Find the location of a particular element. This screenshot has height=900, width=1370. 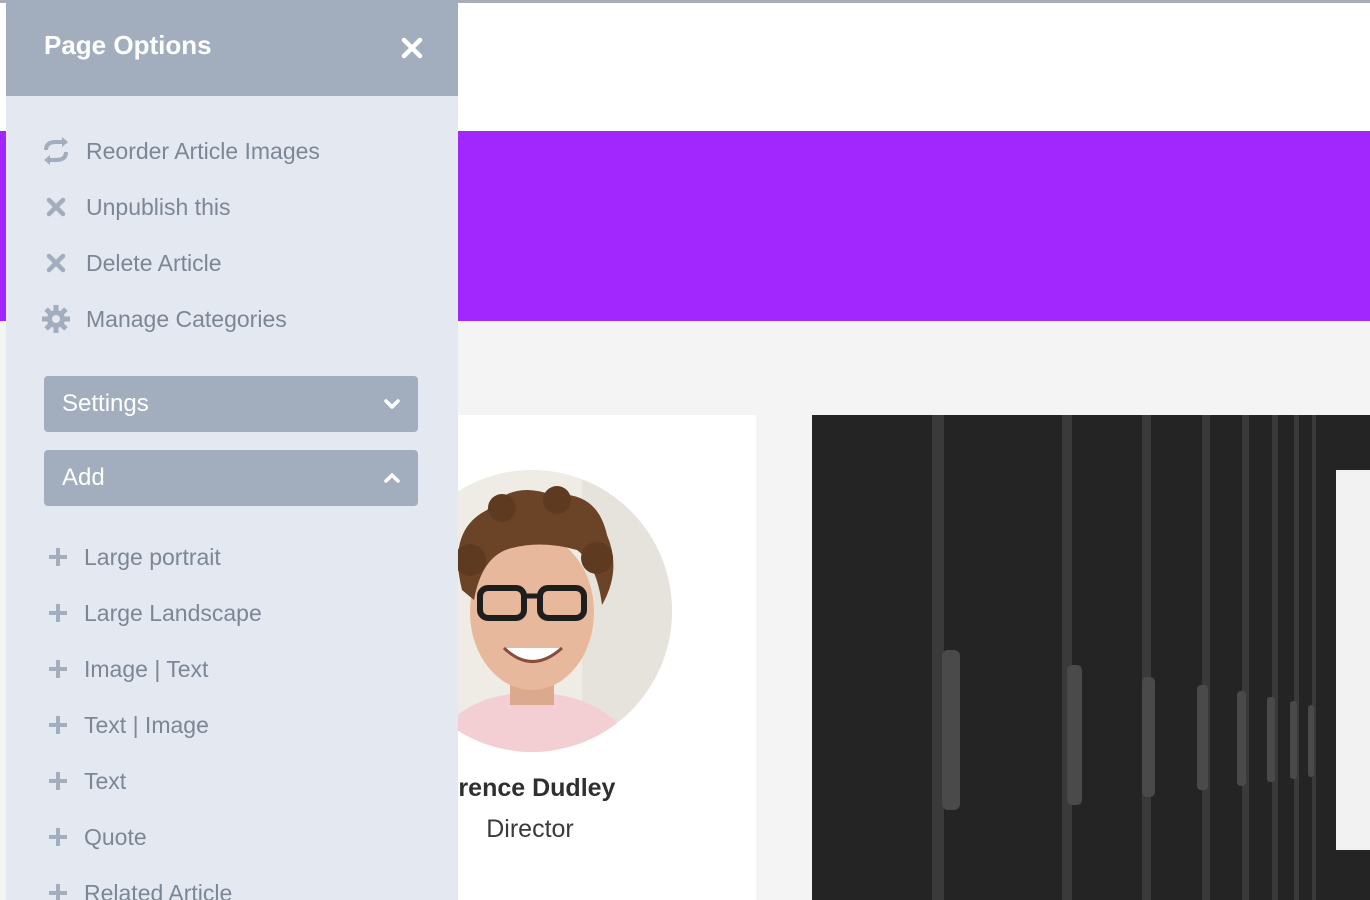

add-item-label: Quote is located at coordinates (115, 836).